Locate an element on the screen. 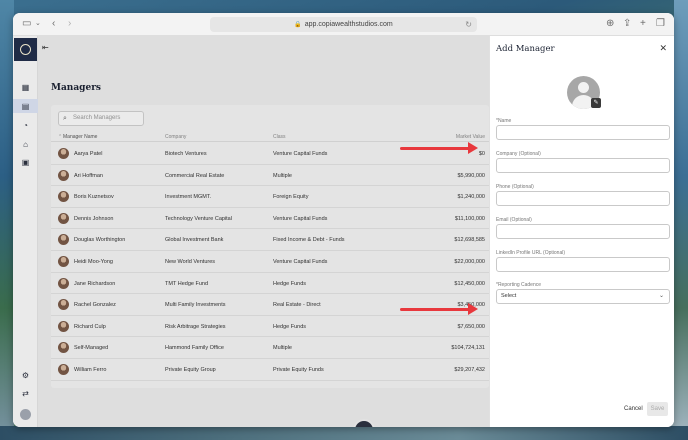 The height and width of the screenshot is (440, 688). sidebar-toggle-icon: ▭ is located at coordinates (26, 24).